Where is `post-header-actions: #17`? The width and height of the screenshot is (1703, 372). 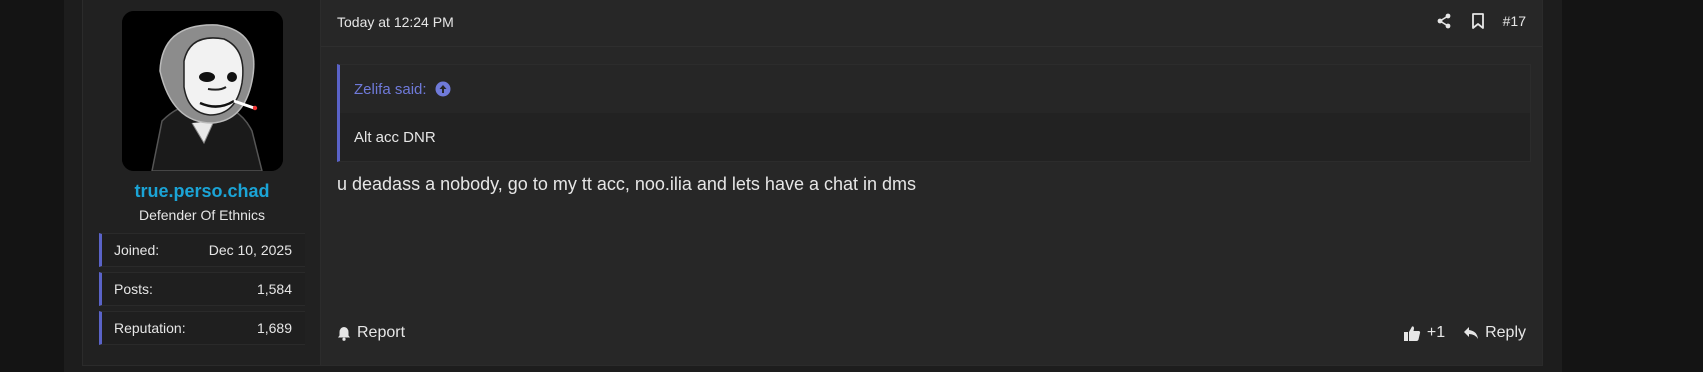 post-header-actions: #17 is located at coordinates (1480, 21).